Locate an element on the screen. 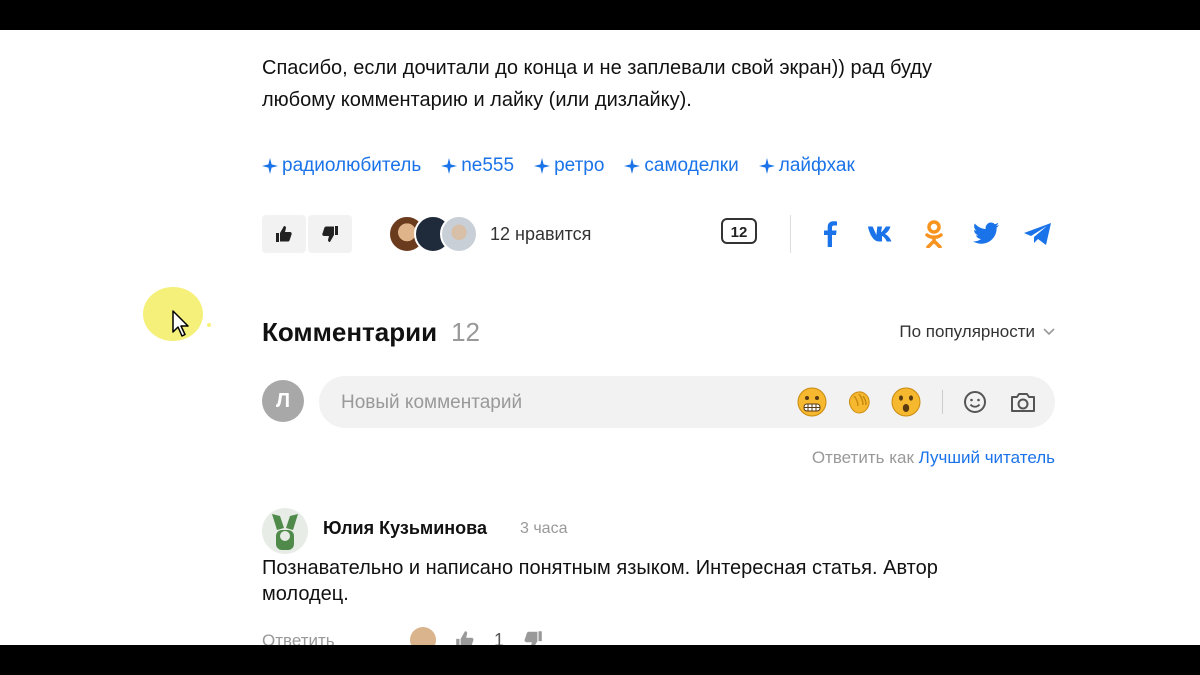 The image size is (1200, 675). comment-author-avatar is located at coordinates (285, 531).